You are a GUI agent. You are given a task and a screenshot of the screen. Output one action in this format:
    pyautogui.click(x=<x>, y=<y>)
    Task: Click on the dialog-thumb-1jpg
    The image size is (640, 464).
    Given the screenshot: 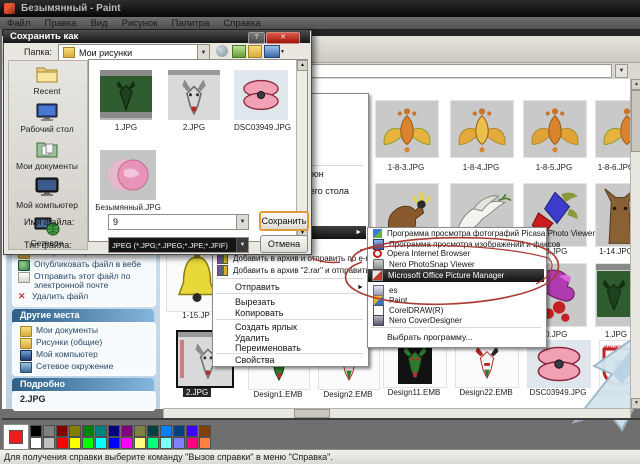 What is the action you would take?
    pyautogui.click(x=126, y=95)
    